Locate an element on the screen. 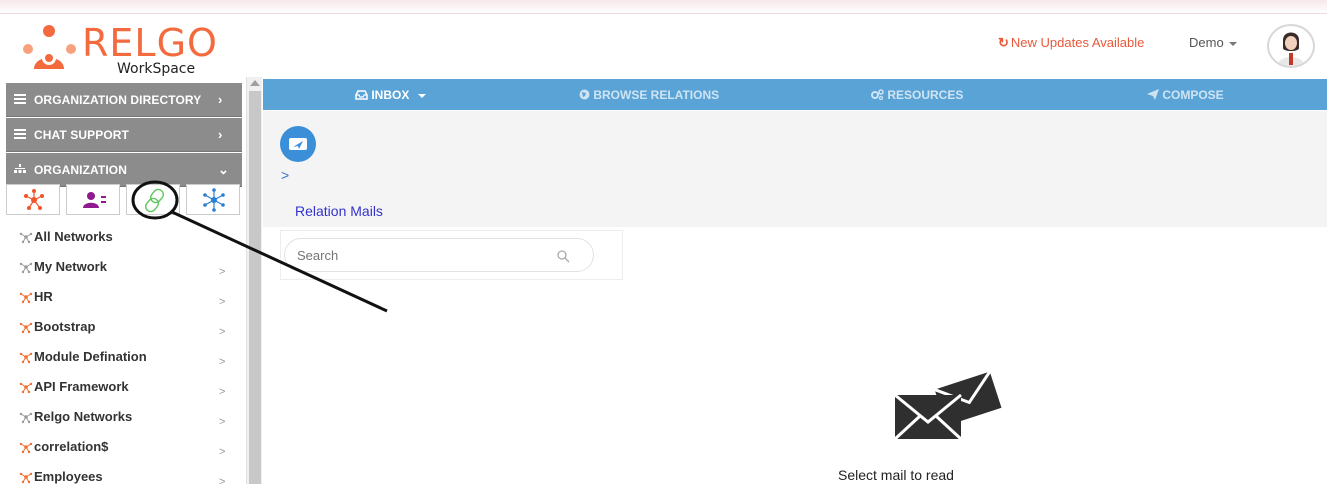 The height and width of the screenshot is (495, 1327). list-item: Module Defination > is located at coordinates (124, 360).